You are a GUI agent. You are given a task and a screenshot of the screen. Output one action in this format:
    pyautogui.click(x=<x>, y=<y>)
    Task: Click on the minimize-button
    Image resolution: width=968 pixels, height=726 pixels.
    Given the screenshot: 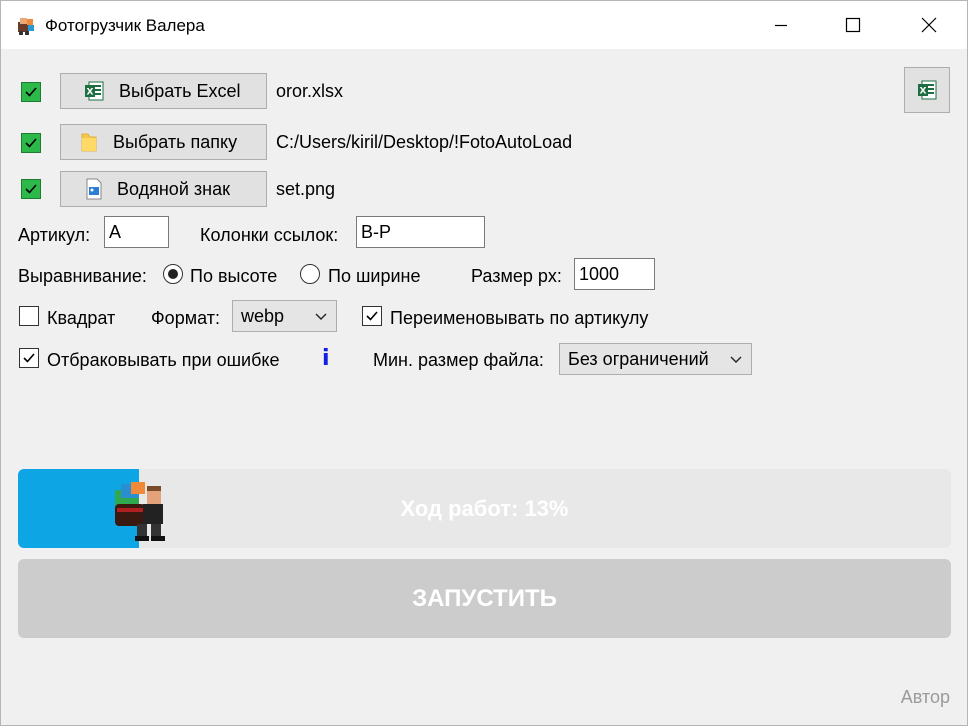 What is the action you would take?
    pyautogui.click(x=781, y=25)
    